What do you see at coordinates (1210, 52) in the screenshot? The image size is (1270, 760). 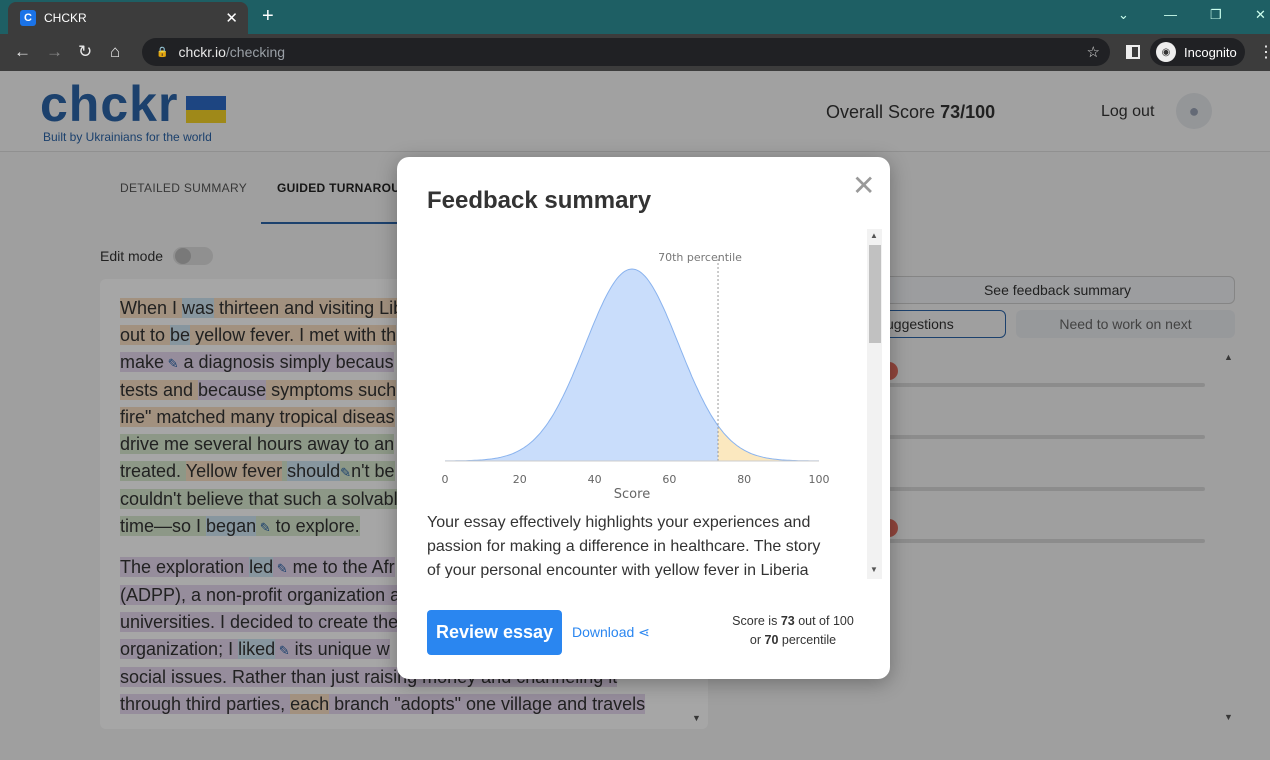 I see `incognito-label: Incognito` at bounding box center [1210, 52].